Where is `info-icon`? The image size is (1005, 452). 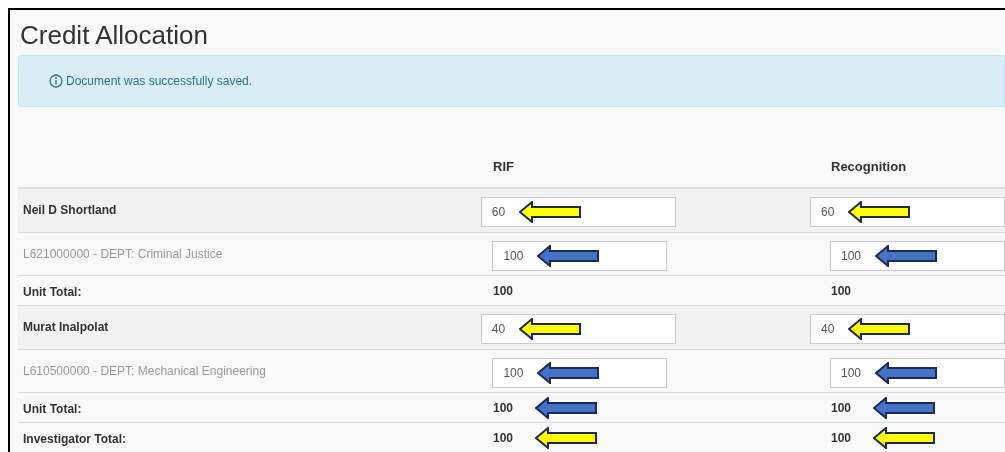 info-icon is located at coordinates (56, 81).